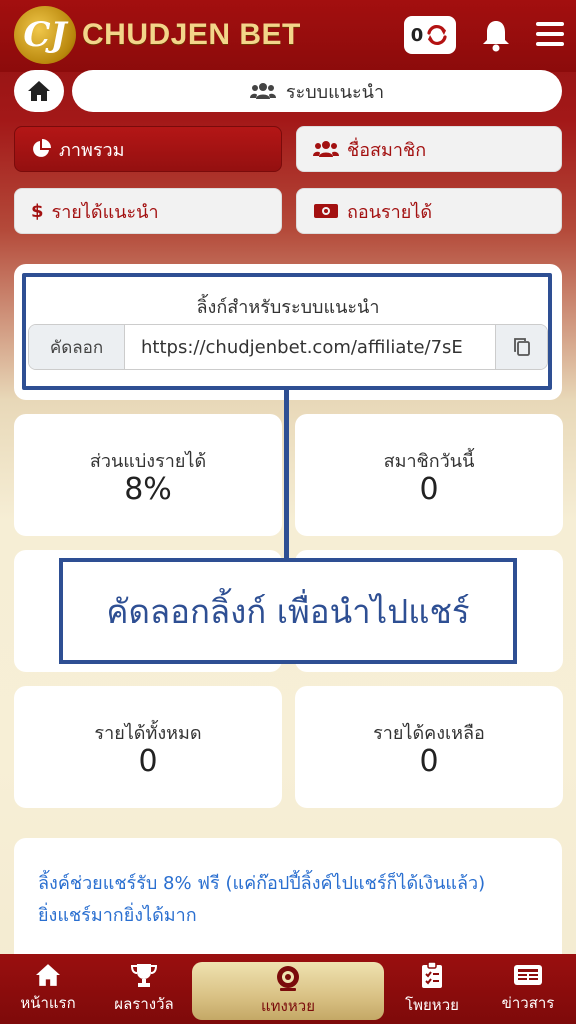 The image size is (576, 1024). I want to click on stat-value: 8%, so click(148, 489).